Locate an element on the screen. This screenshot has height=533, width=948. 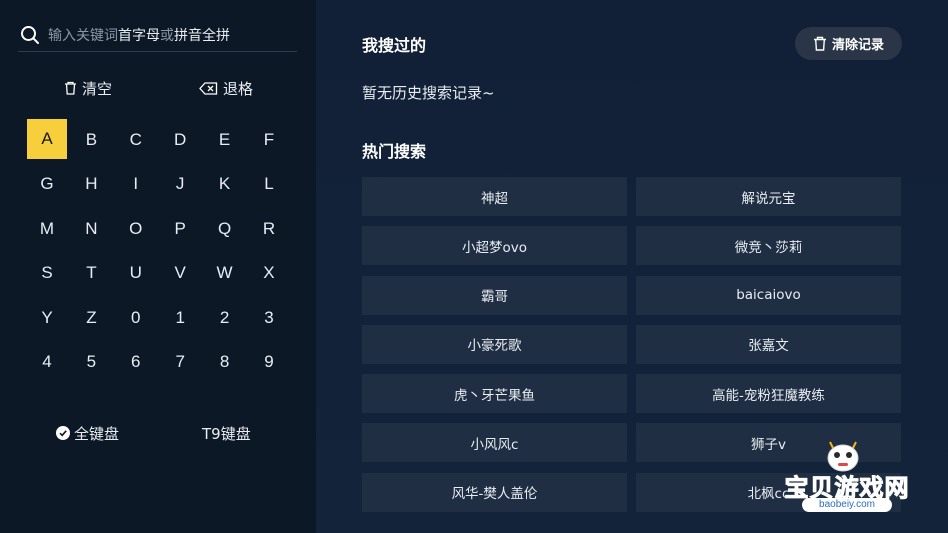
clear-button: 清空 is located at coordinates (88, 88).